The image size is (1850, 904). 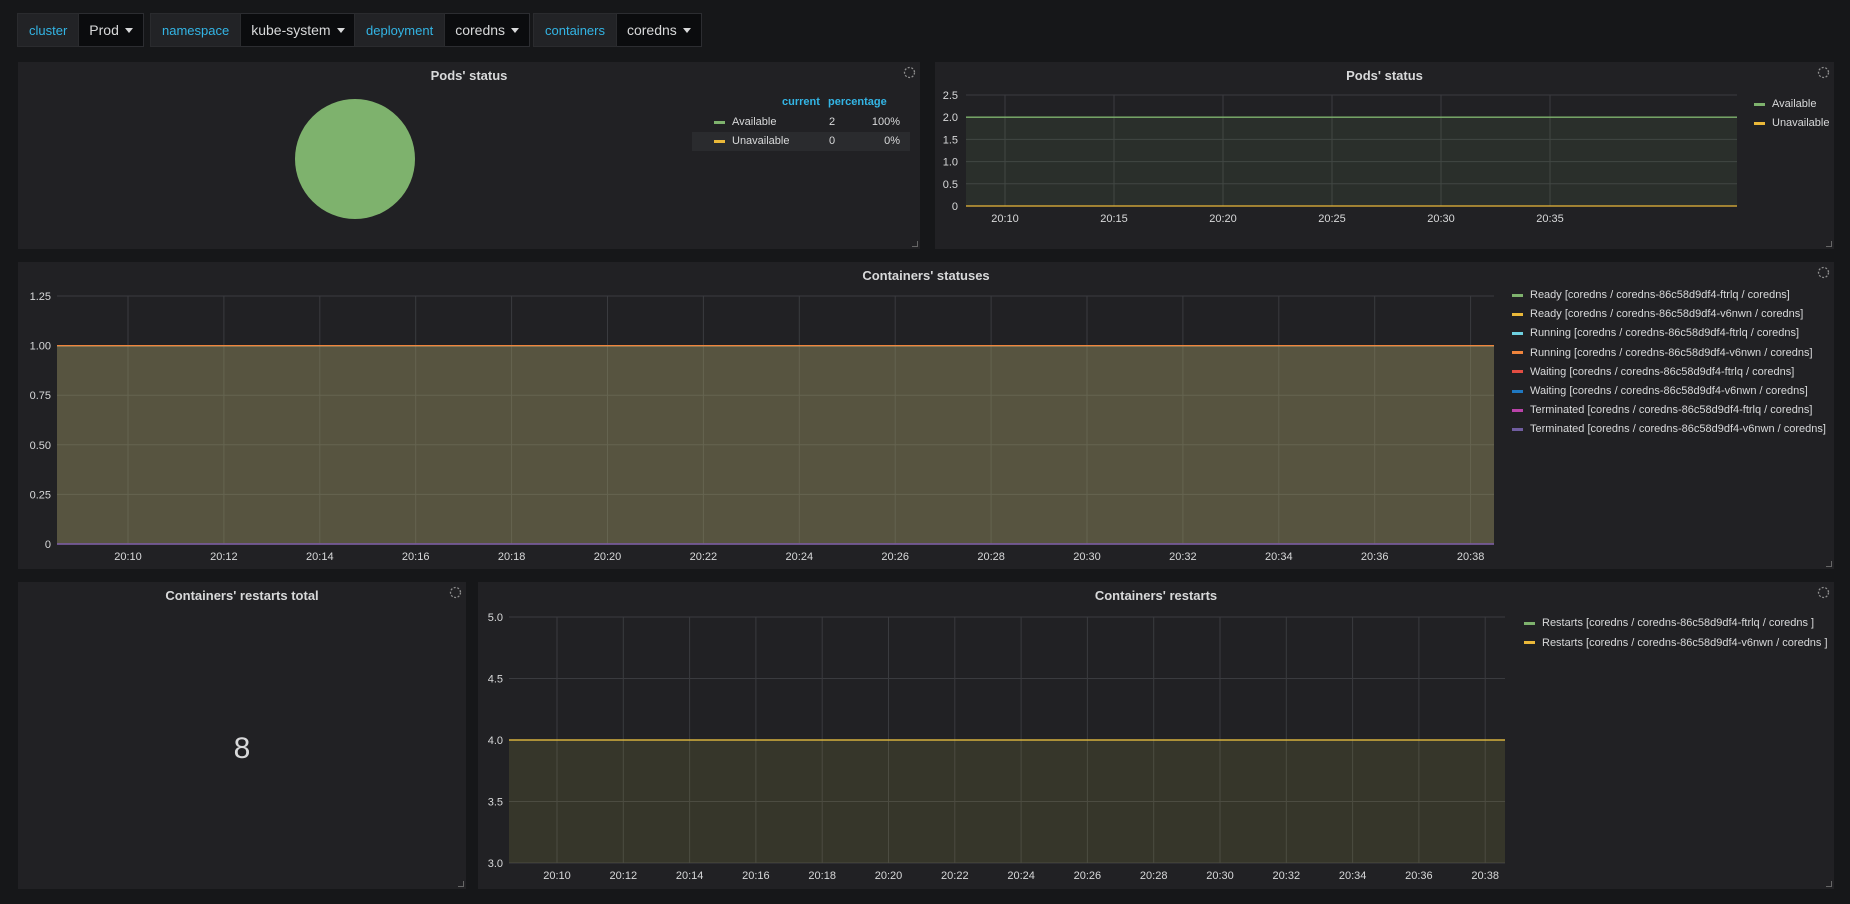 I want to click on pie-legend-current: 0, so click(x=832, y=141).